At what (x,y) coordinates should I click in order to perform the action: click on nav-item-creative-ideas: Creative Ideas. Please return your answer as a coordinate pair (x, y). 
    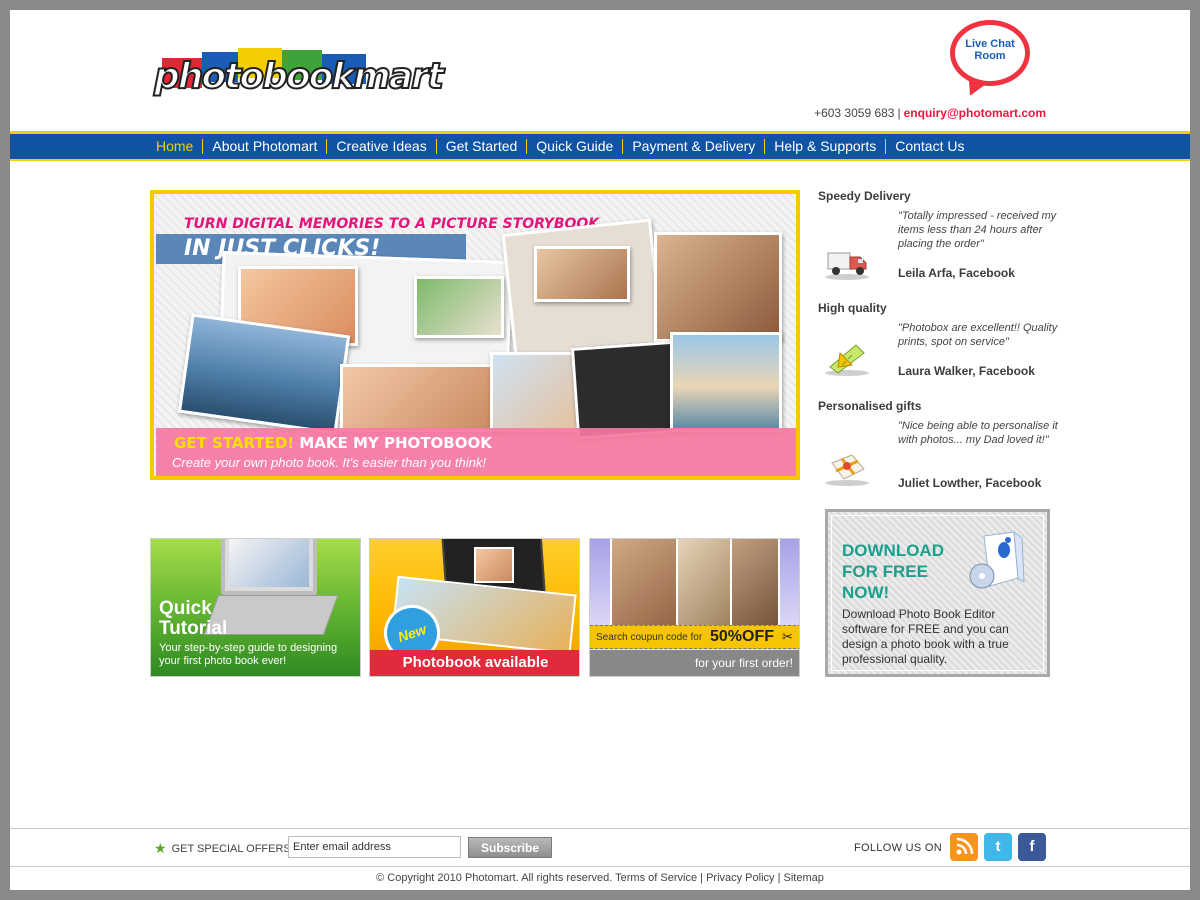
    Looking at the image, I should click on (380, 146).